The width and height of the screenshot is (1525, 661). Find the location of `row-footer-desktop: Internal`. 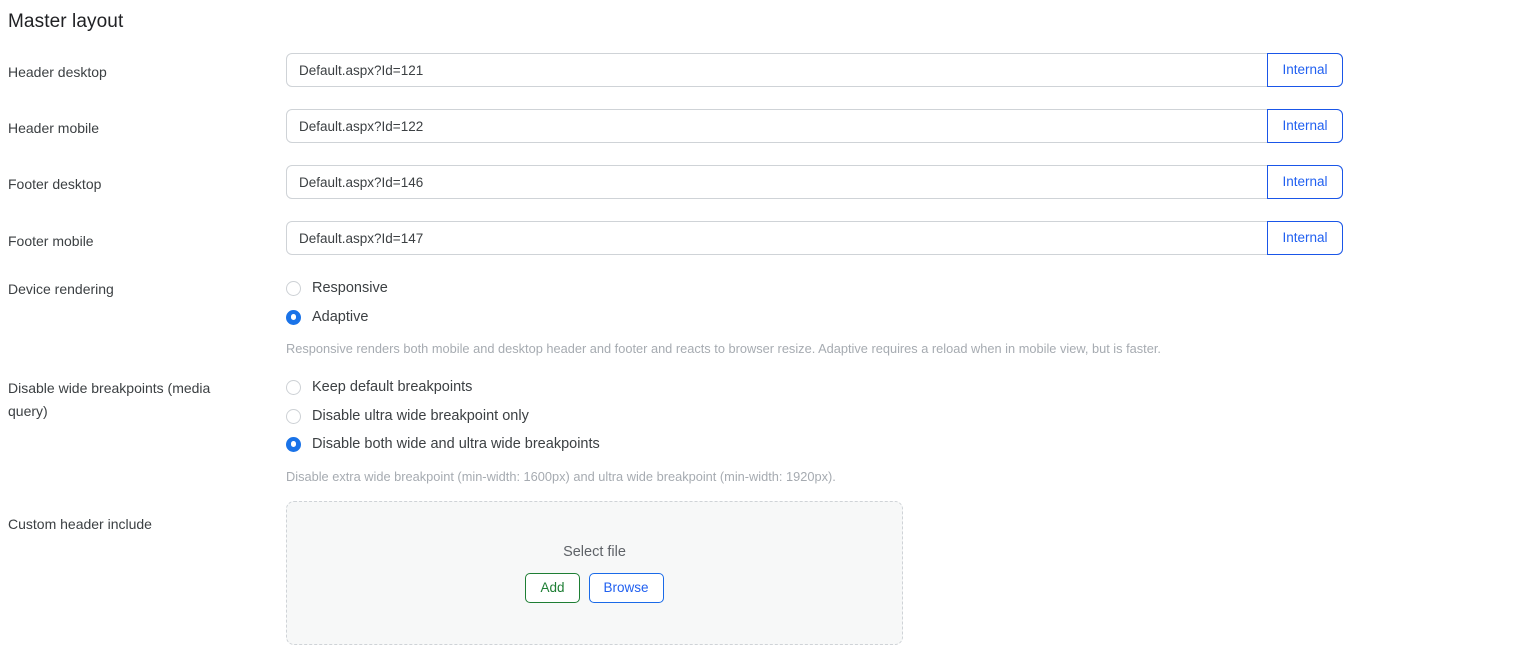

row-footer-desktop: Internal is located at coordinates (814, 182).